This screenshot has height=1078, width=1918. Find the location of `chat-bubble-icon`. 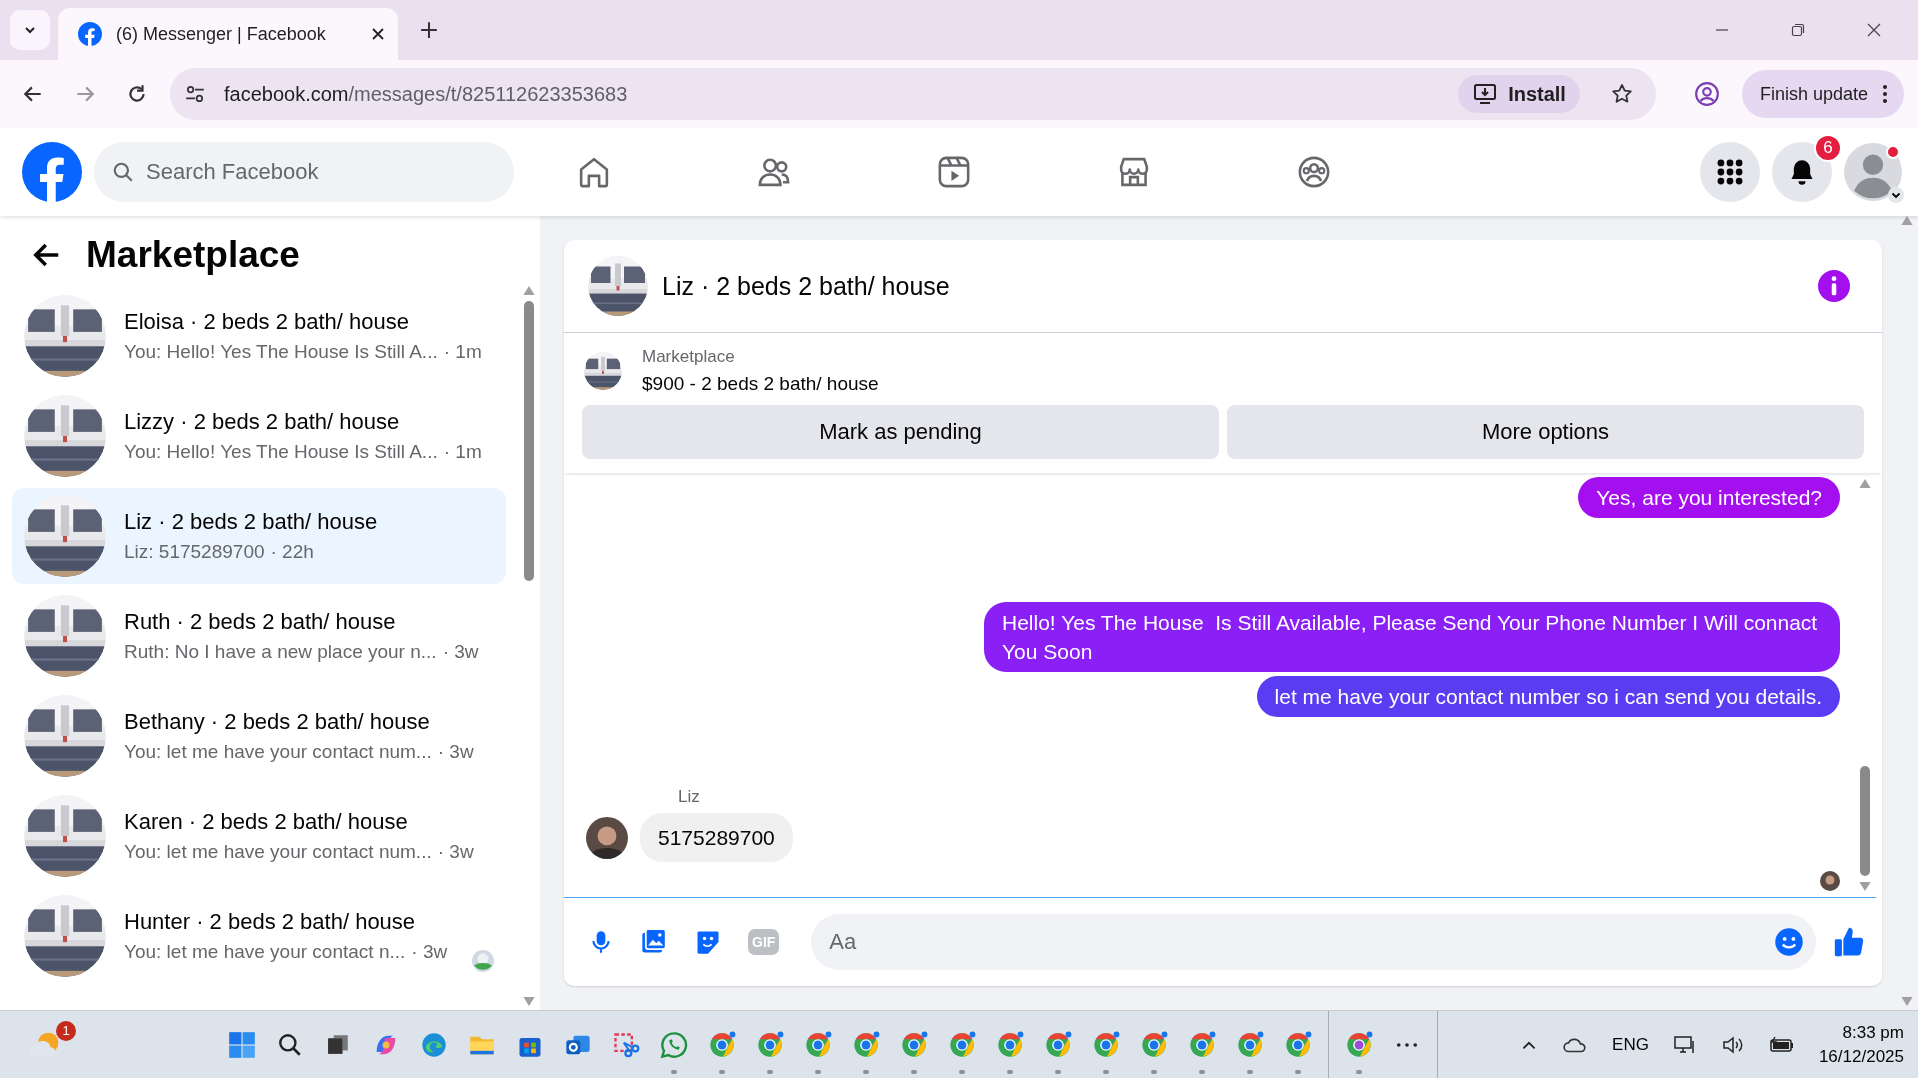

chat-bubble-icon is located at coordinates (674, 1044).